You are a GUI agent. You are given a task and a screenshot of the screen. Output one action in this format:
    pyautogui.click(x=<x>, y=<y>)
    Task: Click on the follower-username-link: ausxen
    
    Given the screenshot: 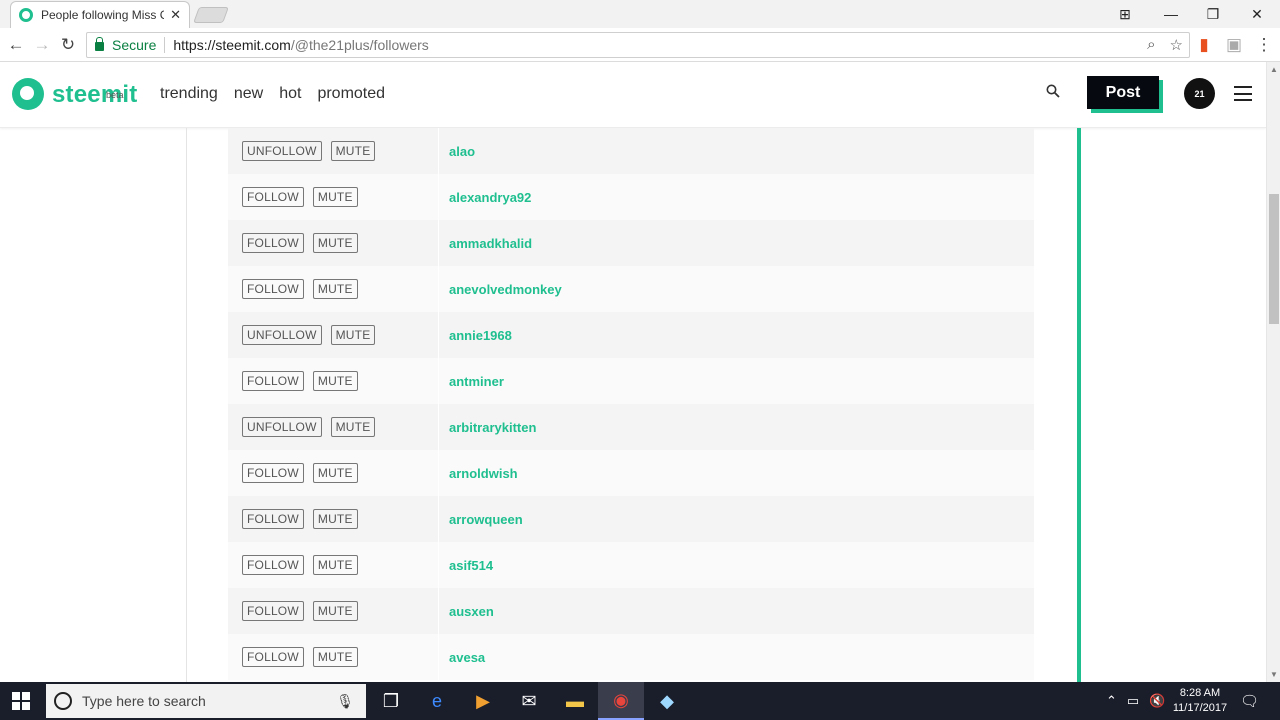 What is the action you would take?
    pyautogui.click(x=466, y=611)
    